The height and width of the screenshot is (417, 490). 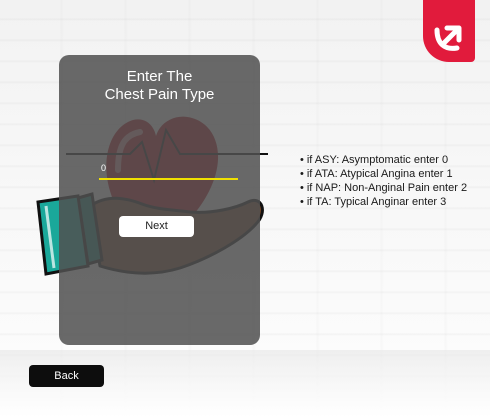 I want to click on title-line-1: Enter The, so click(x=159, y=76).